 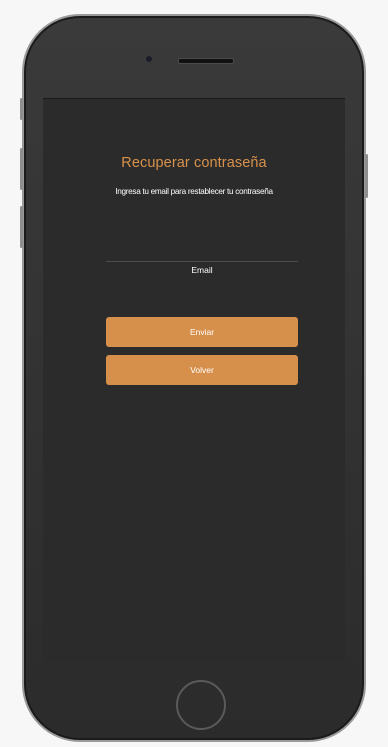 What do you see at coordinates (202, 370) in the screenshot?
I see `back-button: Volver` at bounding box center [202, 370].